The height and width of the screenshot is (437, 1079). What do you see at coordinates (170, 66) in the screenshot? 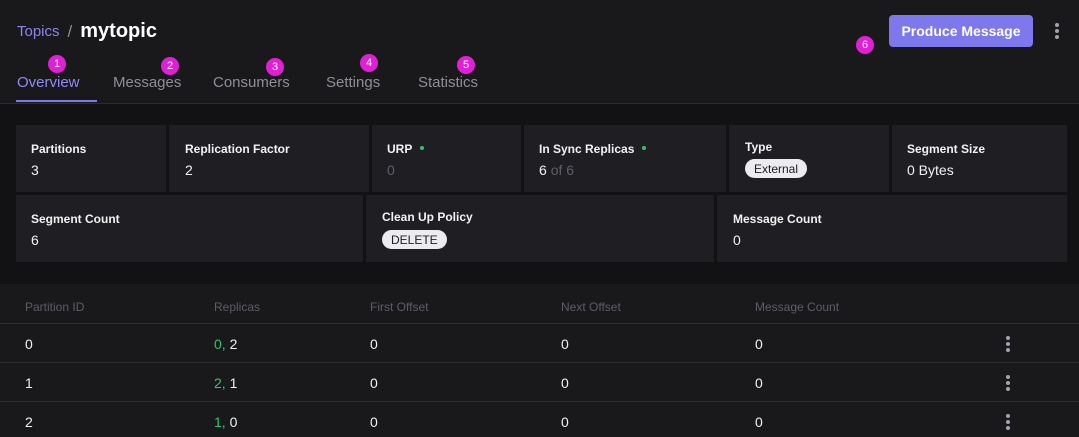
I see `annotation-badge-2: 2` at bounding box center [170, 66].